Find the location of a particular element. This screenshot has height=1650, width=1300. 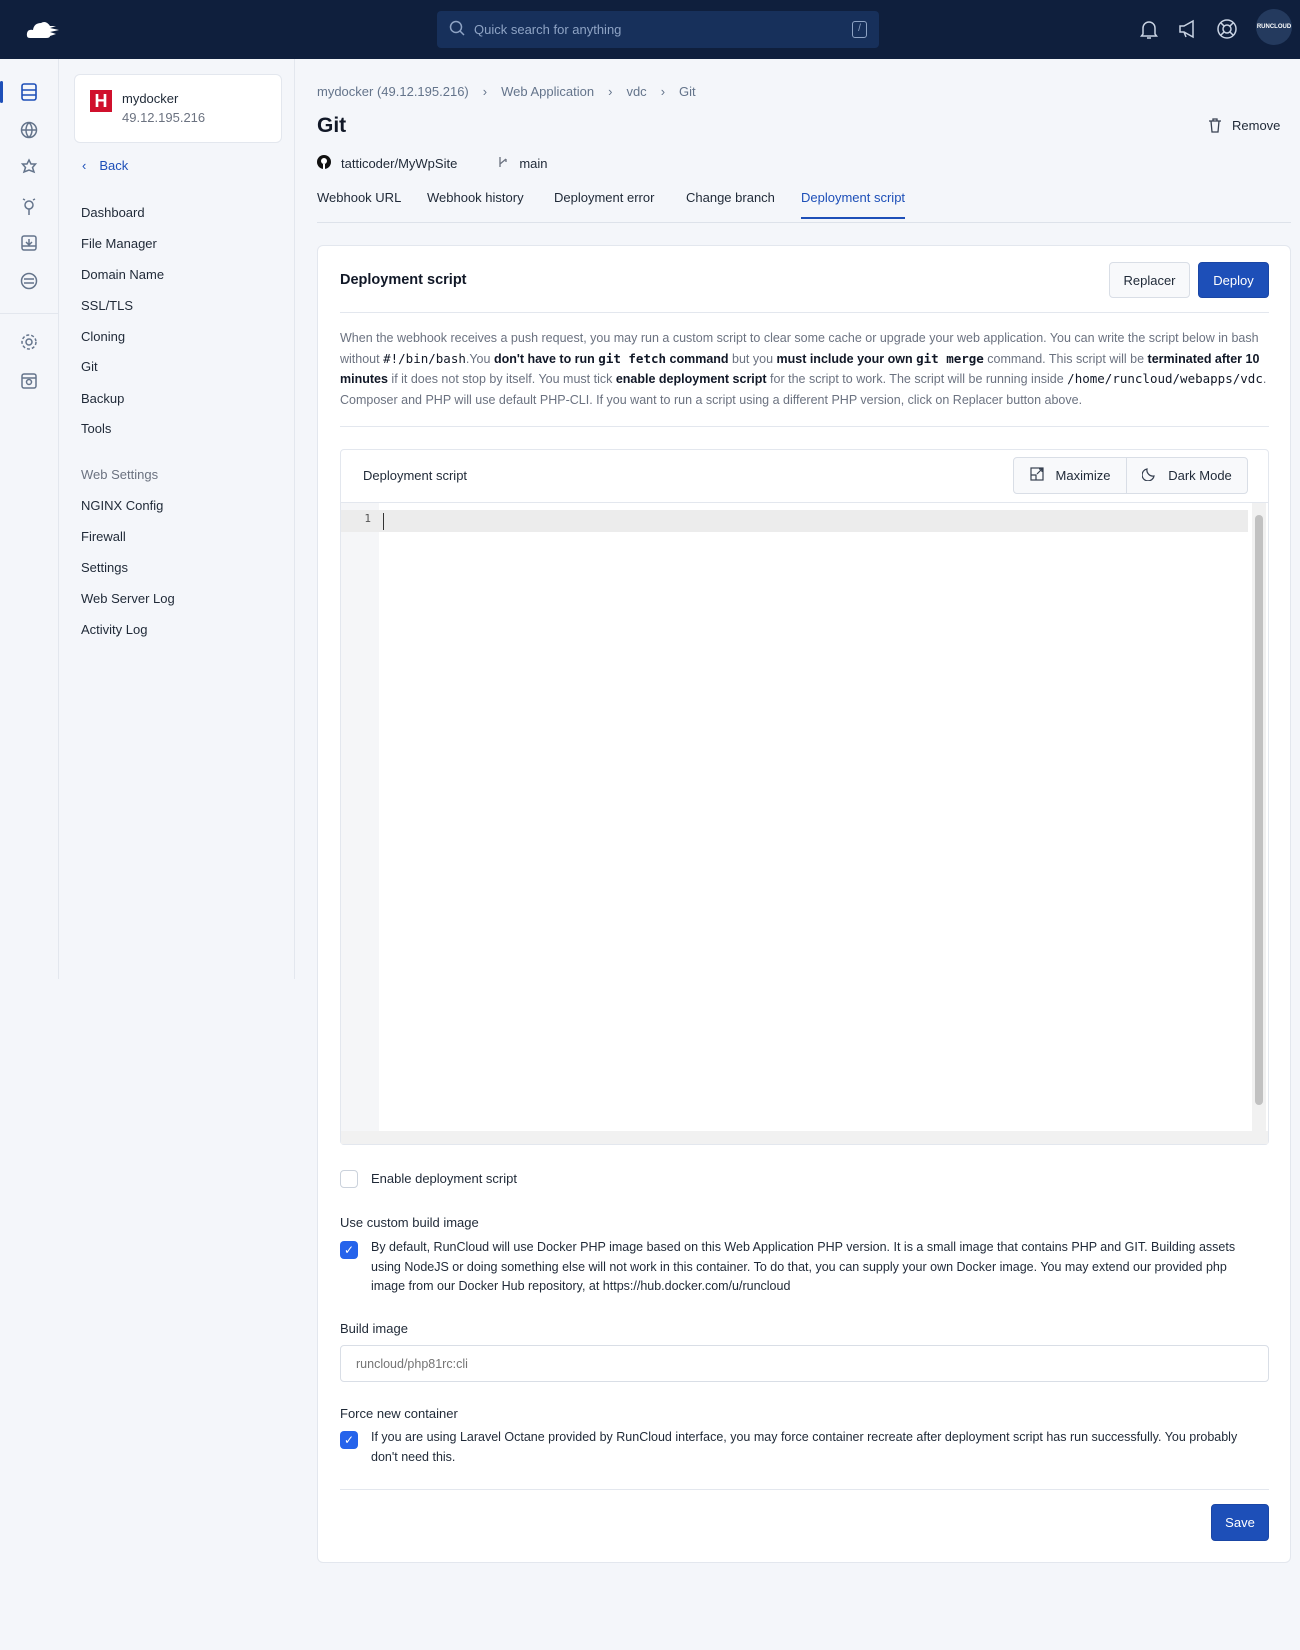

maximize-button: Maximize is located at coordinates (1070, 475).